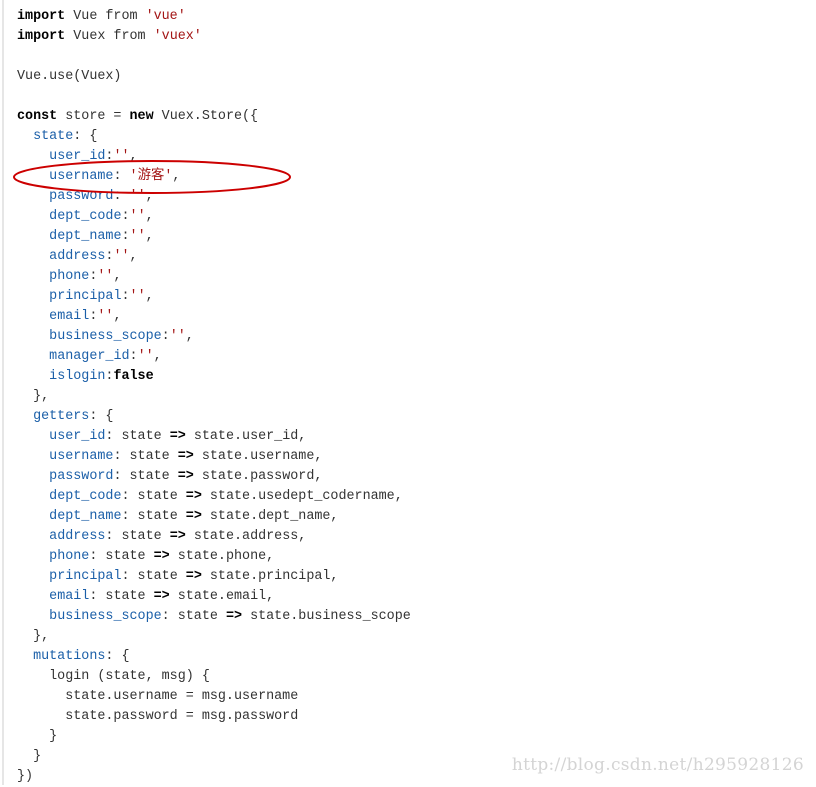 The height and width of the screenshot is (787, 816). I want to click on code-token-plain: state.username = msg.username, so click(158, 696).